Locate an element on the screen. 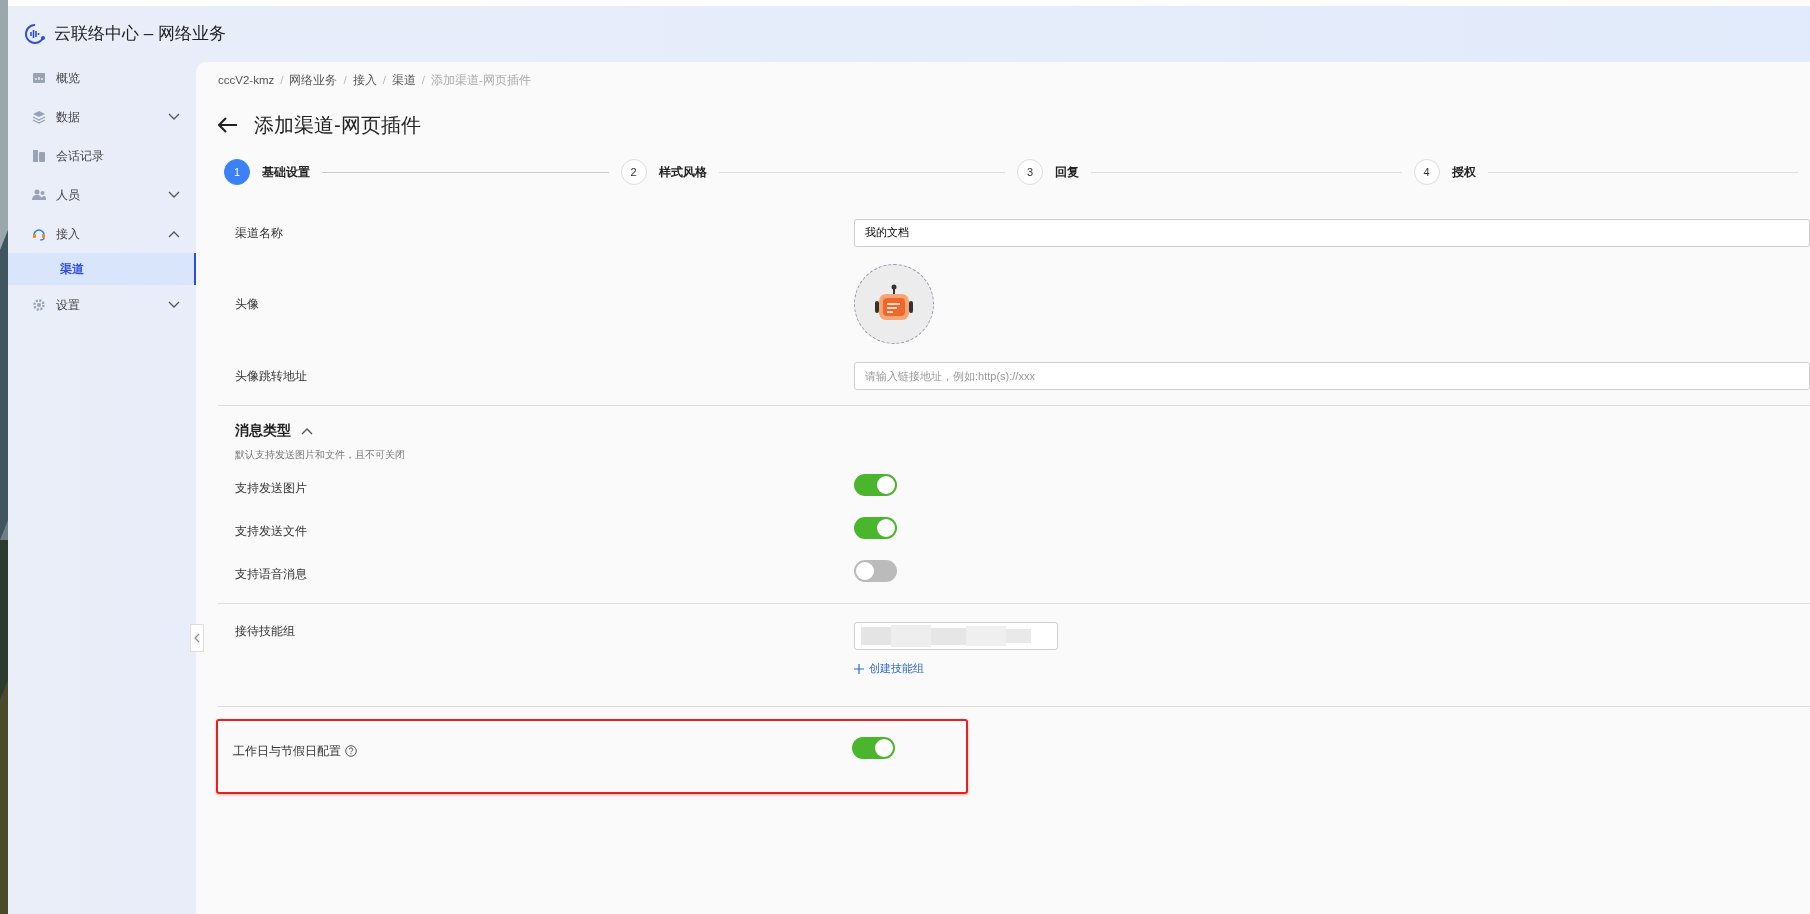 The image size is (1810, 914). step-number: 4 is located at coordinates (1426, 172).